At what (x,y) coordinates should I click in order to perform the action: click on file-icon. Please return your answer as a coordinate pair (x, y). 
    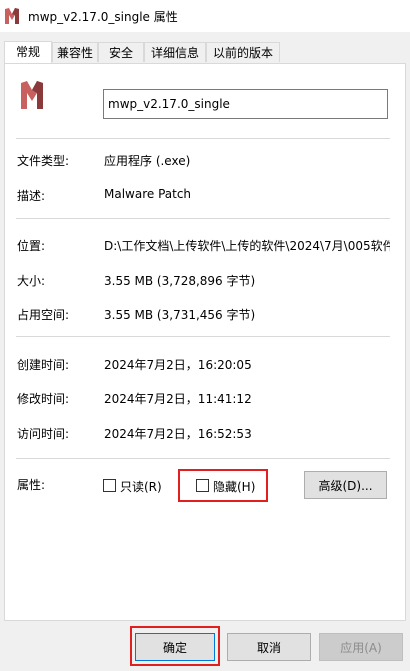
    Looking at the image, I should click on (32, 95).